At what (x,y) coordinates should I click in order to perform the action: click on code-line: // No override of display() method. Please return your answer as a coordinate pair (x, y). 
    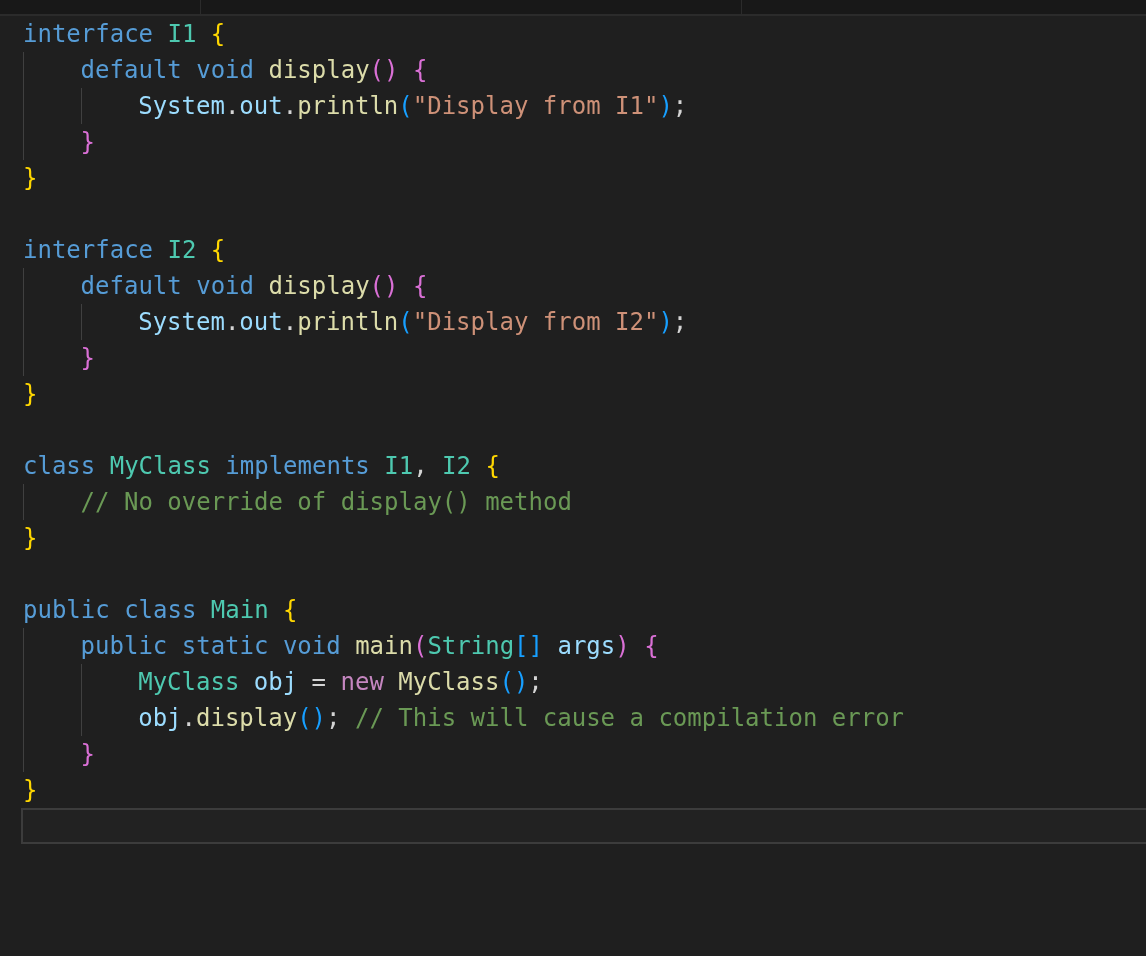
    Looking at the image, I should click on (326, 502).